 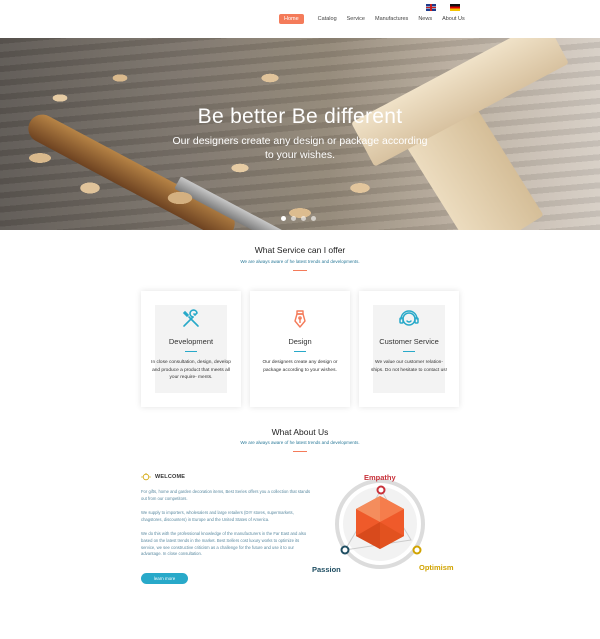 I want to click on services-divider, so click(x=300, y=270).